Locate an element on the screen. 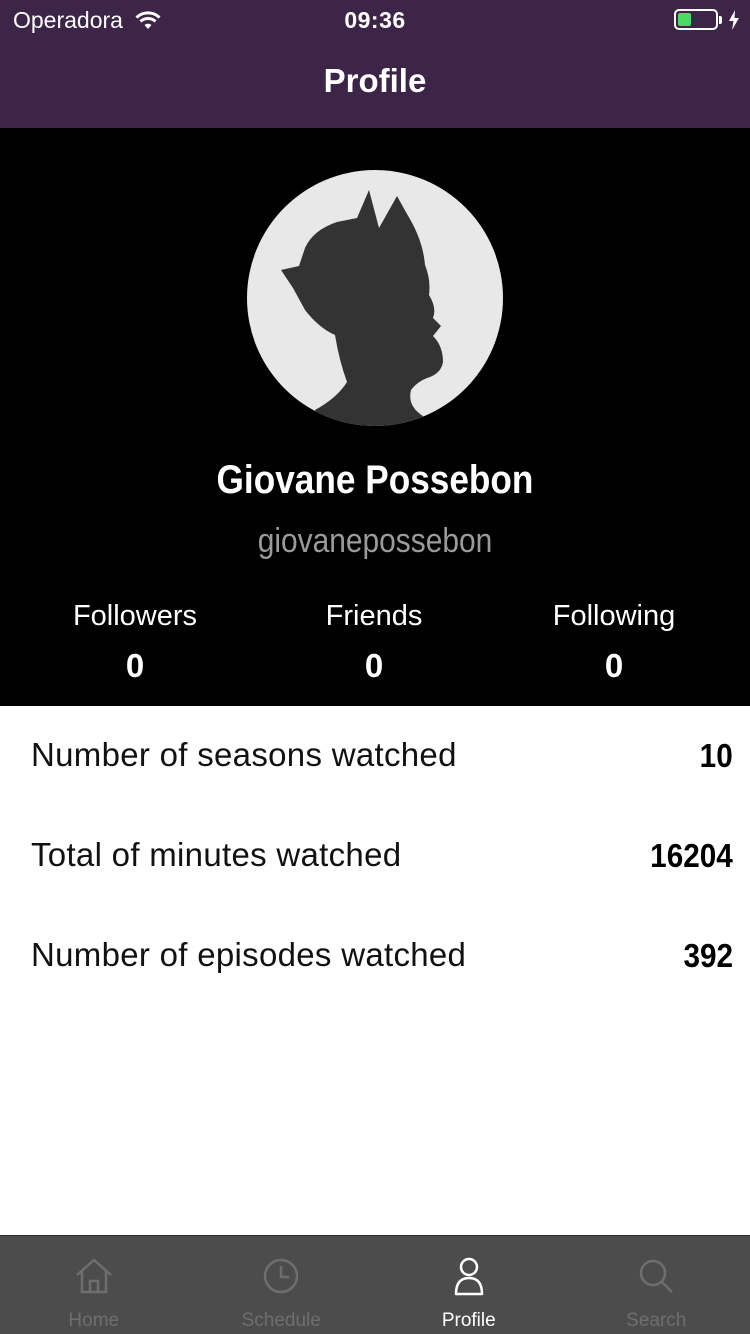 This screenshot has height=1334, width=750. stat-label: Number of episodes watched is located at coordinates (249, 954).